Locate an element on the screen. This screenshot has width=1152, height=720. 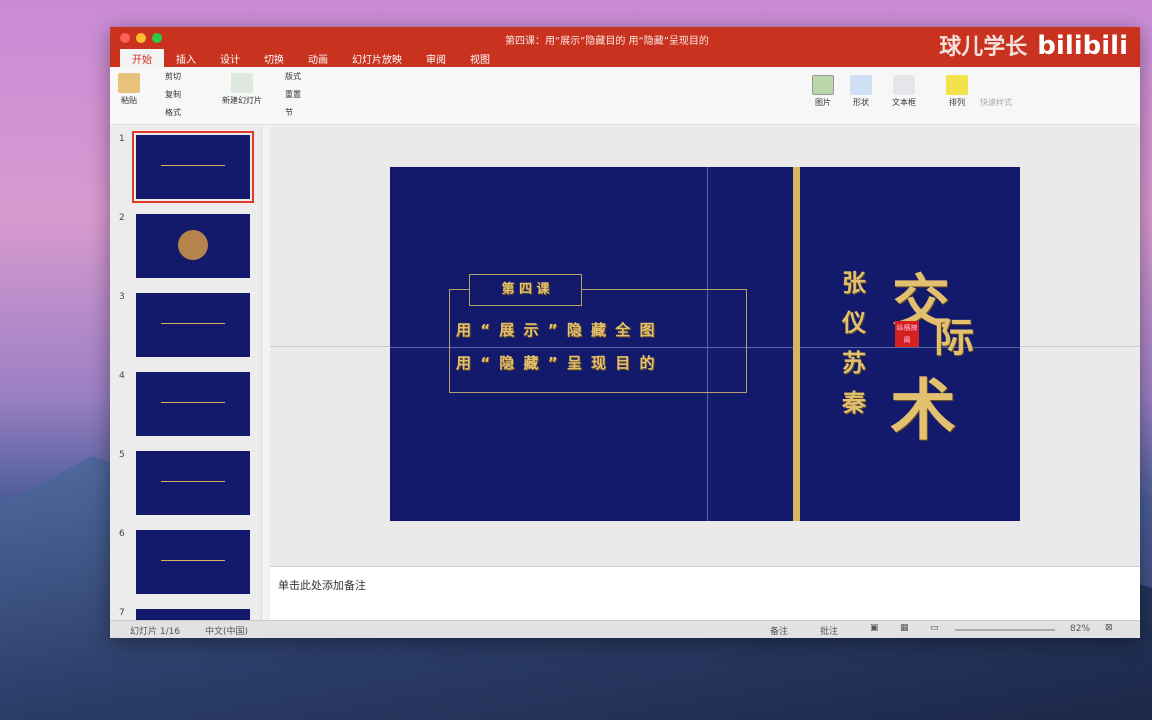
slideshow-icon: ▭ is located at coordinates (934, 628).